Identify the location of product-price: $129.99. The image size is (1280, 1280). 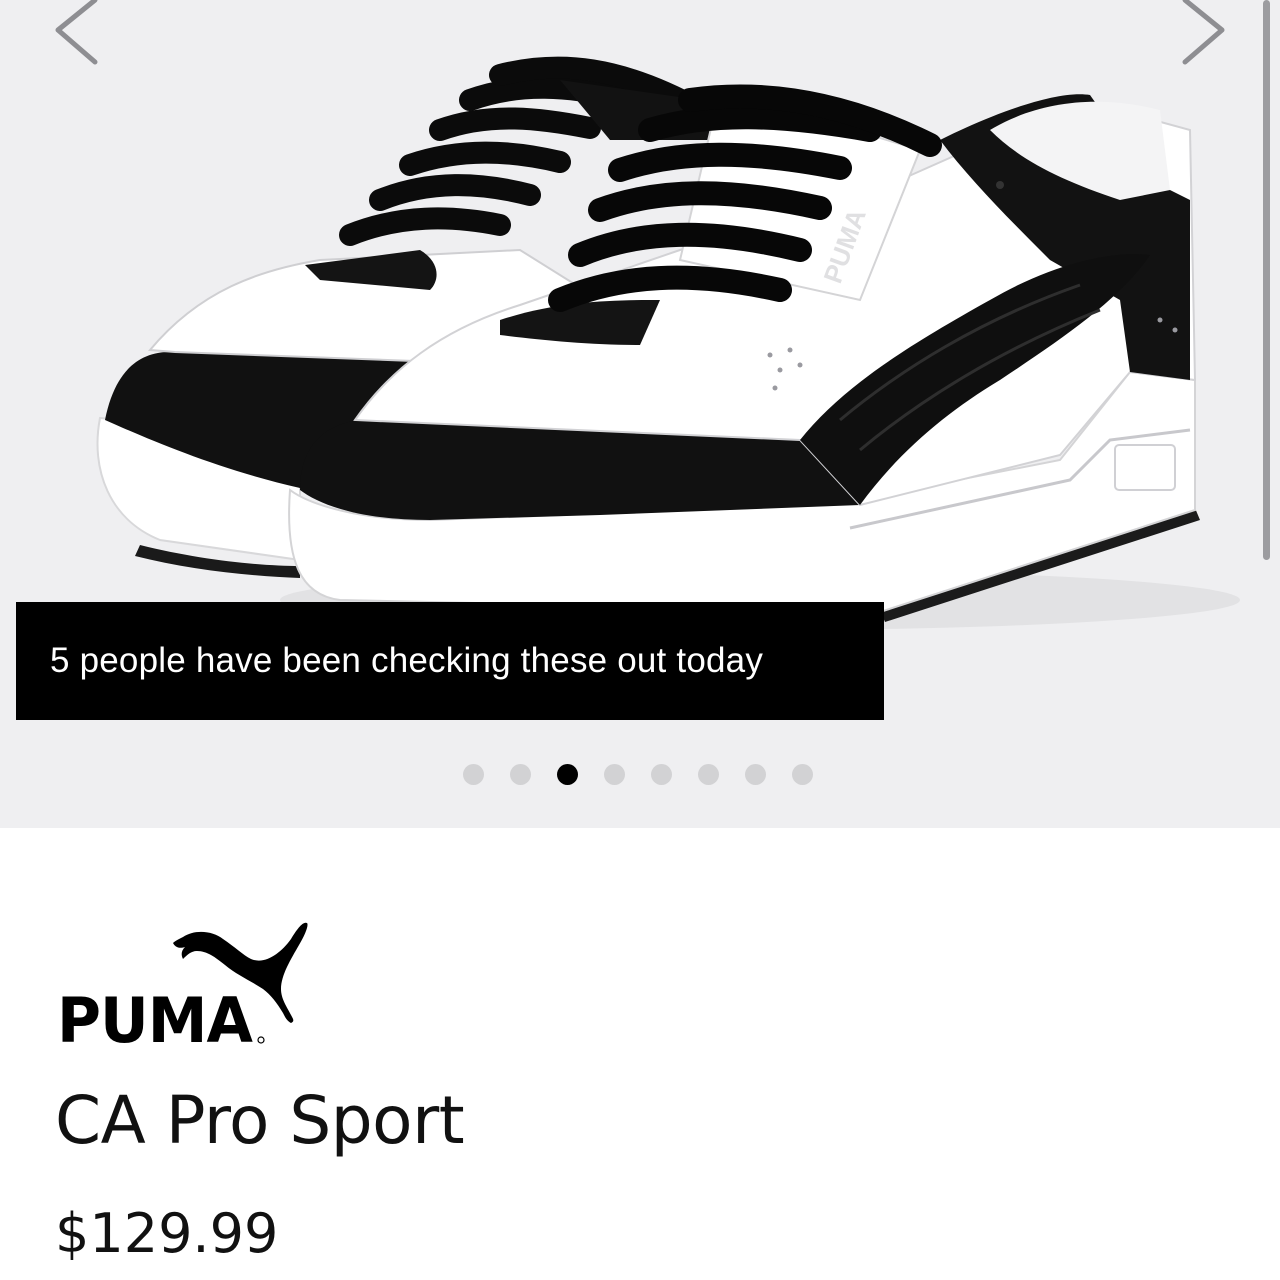
(167, 1233).